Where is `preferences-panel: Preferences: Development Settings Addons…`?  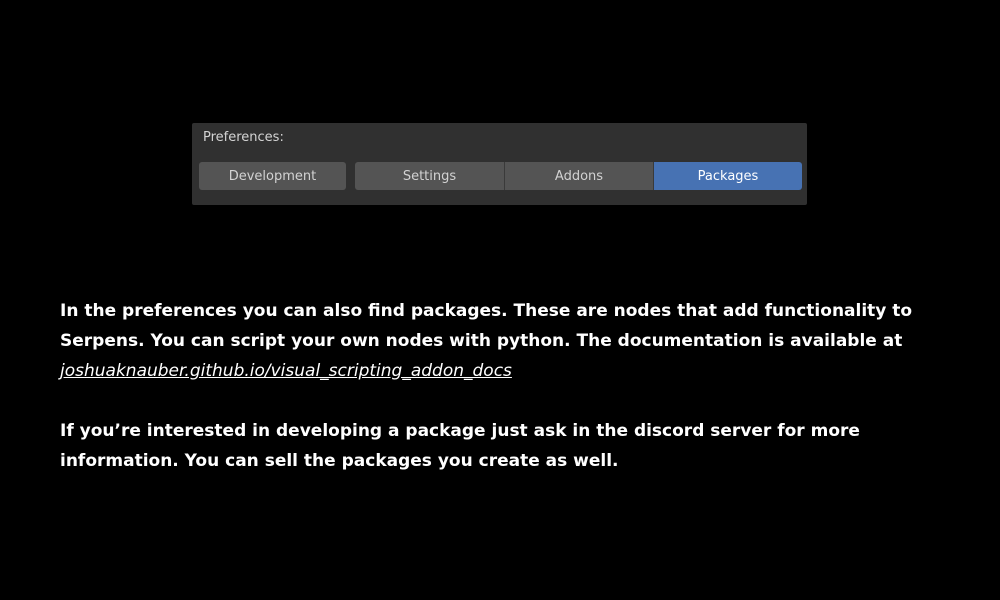 preferences-panel: Preferences: Development Settings Addons… is located at coordinates (499, 164).